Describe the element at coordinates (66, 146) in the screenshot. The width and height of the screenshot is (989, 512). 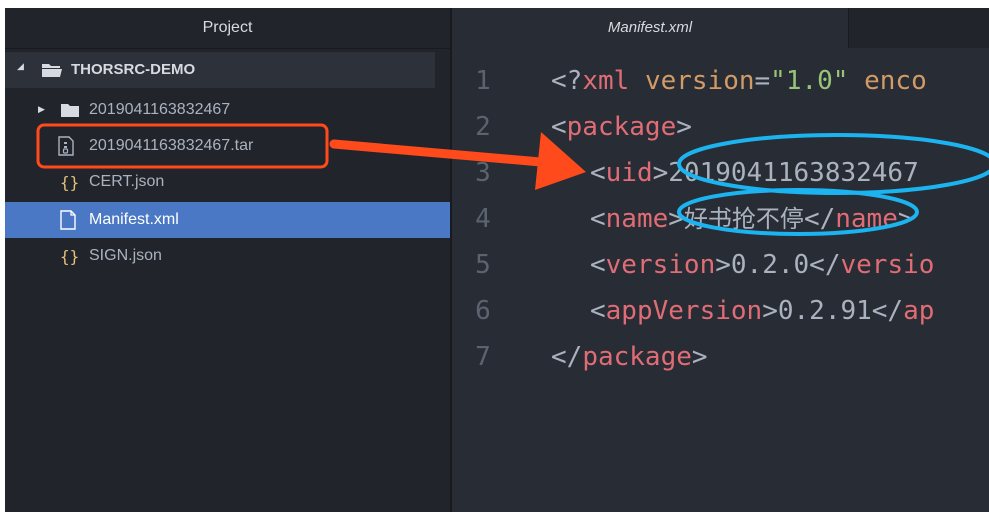
I see `archive-file-icon` at that location.